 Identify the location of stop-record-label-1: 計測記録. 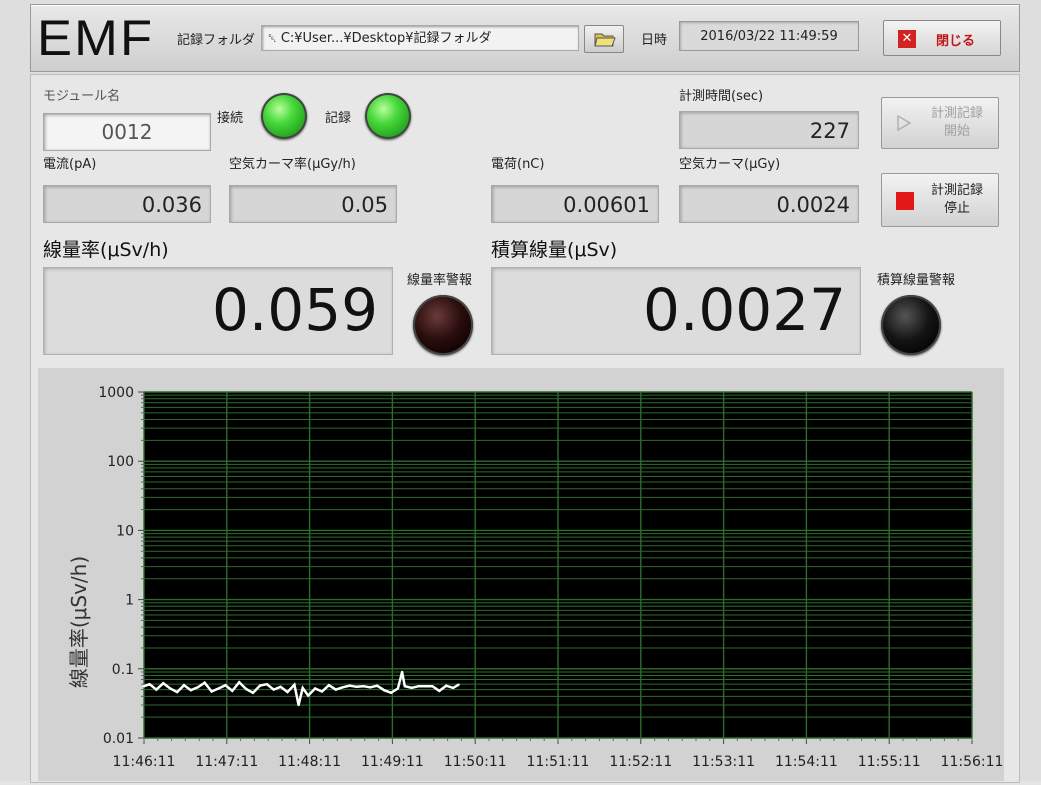
(956, 190).